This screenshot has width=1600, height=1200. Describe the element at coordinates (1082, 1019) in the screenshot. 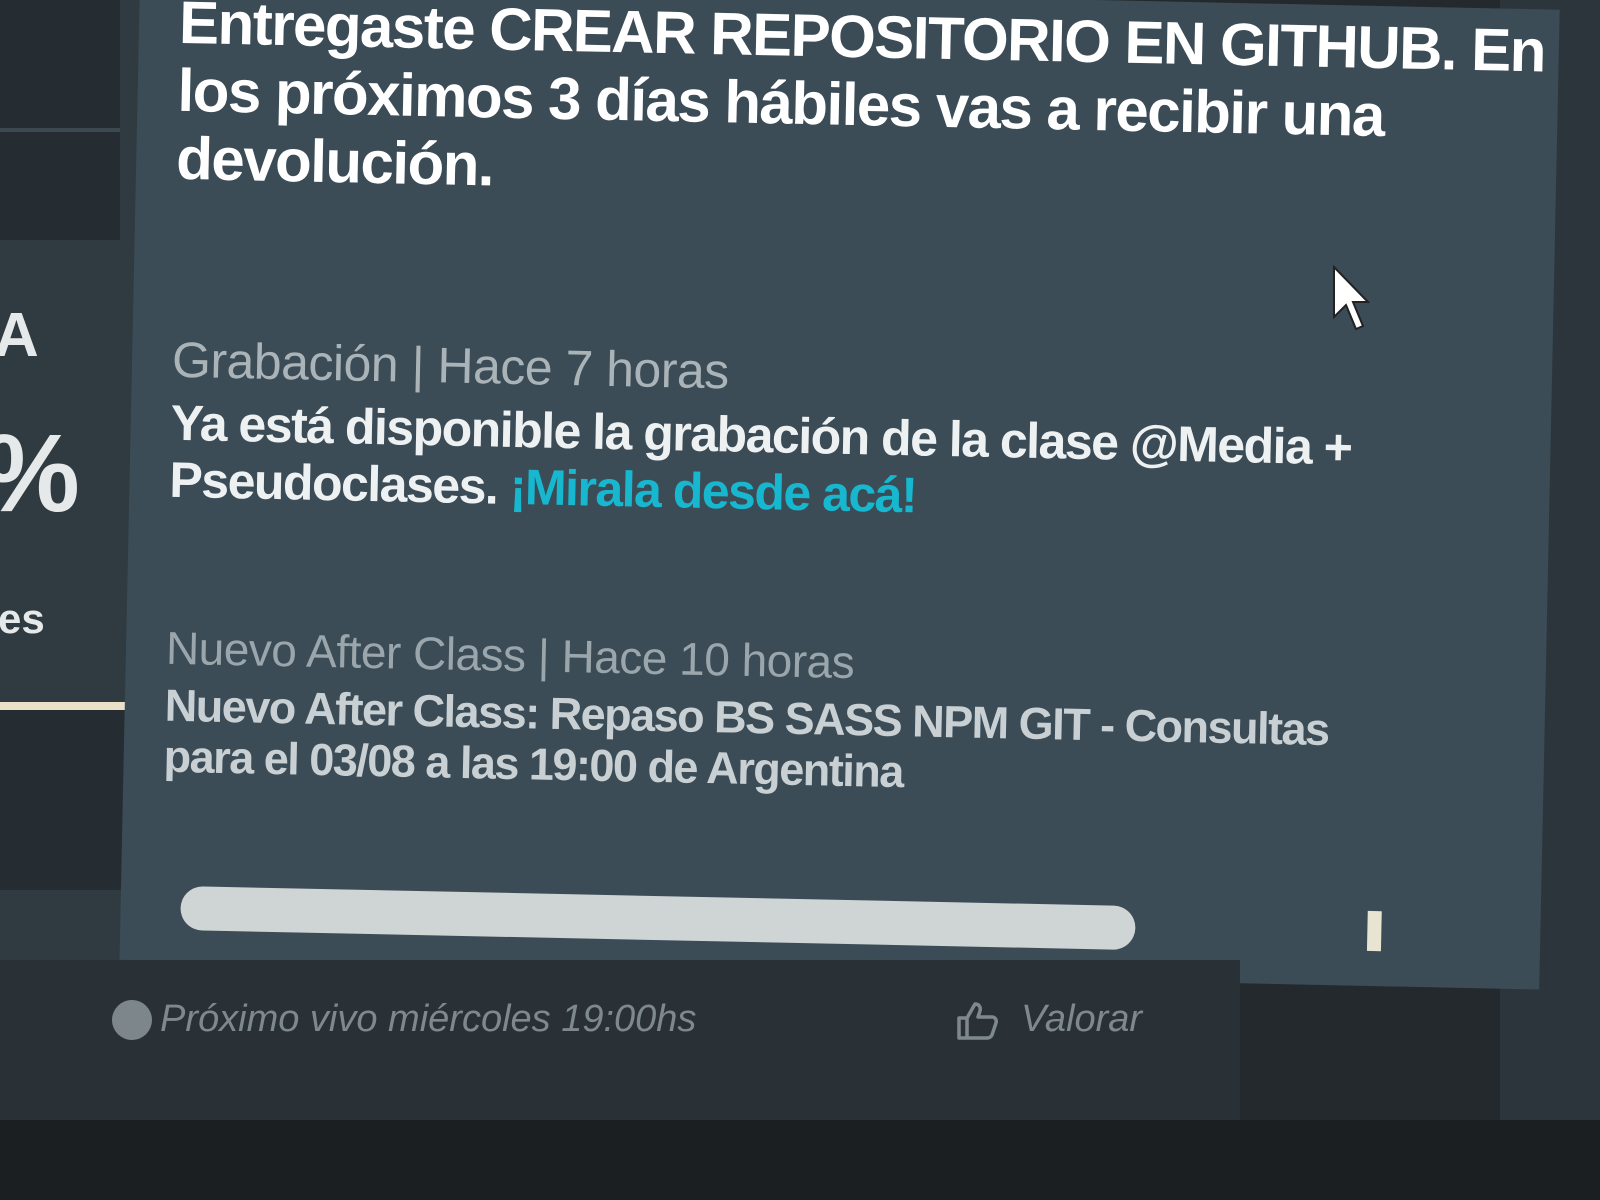

I see `rate-label: Valorar` at that location.